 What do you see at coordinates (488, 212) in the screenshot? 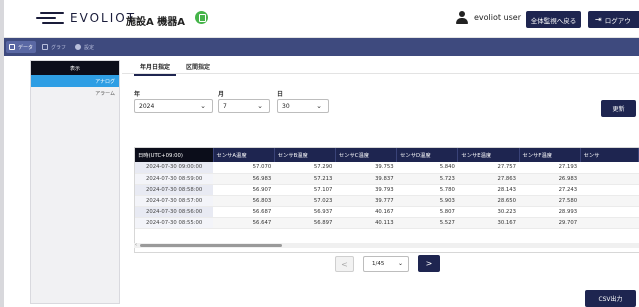
I see `sensor-value-cell: 30.223` at bounding box center [488, 212].